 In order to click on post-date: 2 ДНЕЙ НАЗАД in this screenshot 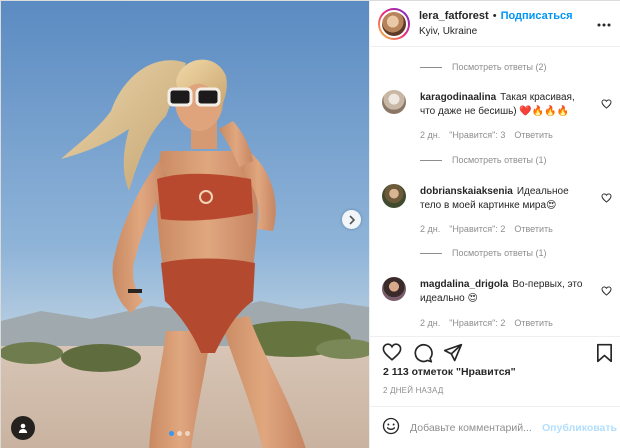, I will do `click(413, 390)`.